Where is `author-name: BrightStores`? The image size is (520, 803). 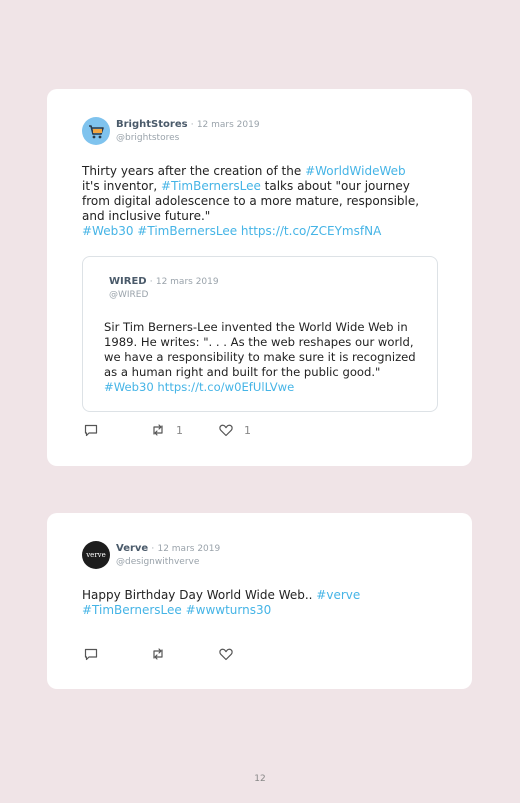
author-name: BrightStores is located at coordinates (152, 124).